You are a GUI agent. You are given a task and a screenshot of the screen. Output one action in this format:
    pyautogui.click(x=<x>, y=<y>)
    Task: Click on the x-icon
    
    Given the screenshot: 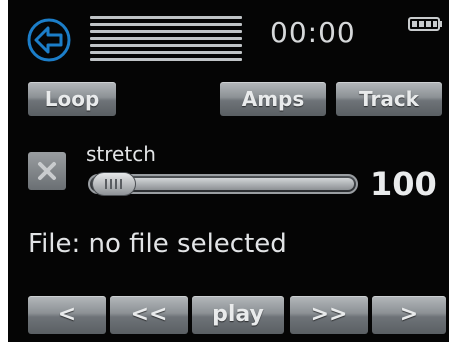 What is the action you would take?
    pyautogui.click(x=47, y=171)
    